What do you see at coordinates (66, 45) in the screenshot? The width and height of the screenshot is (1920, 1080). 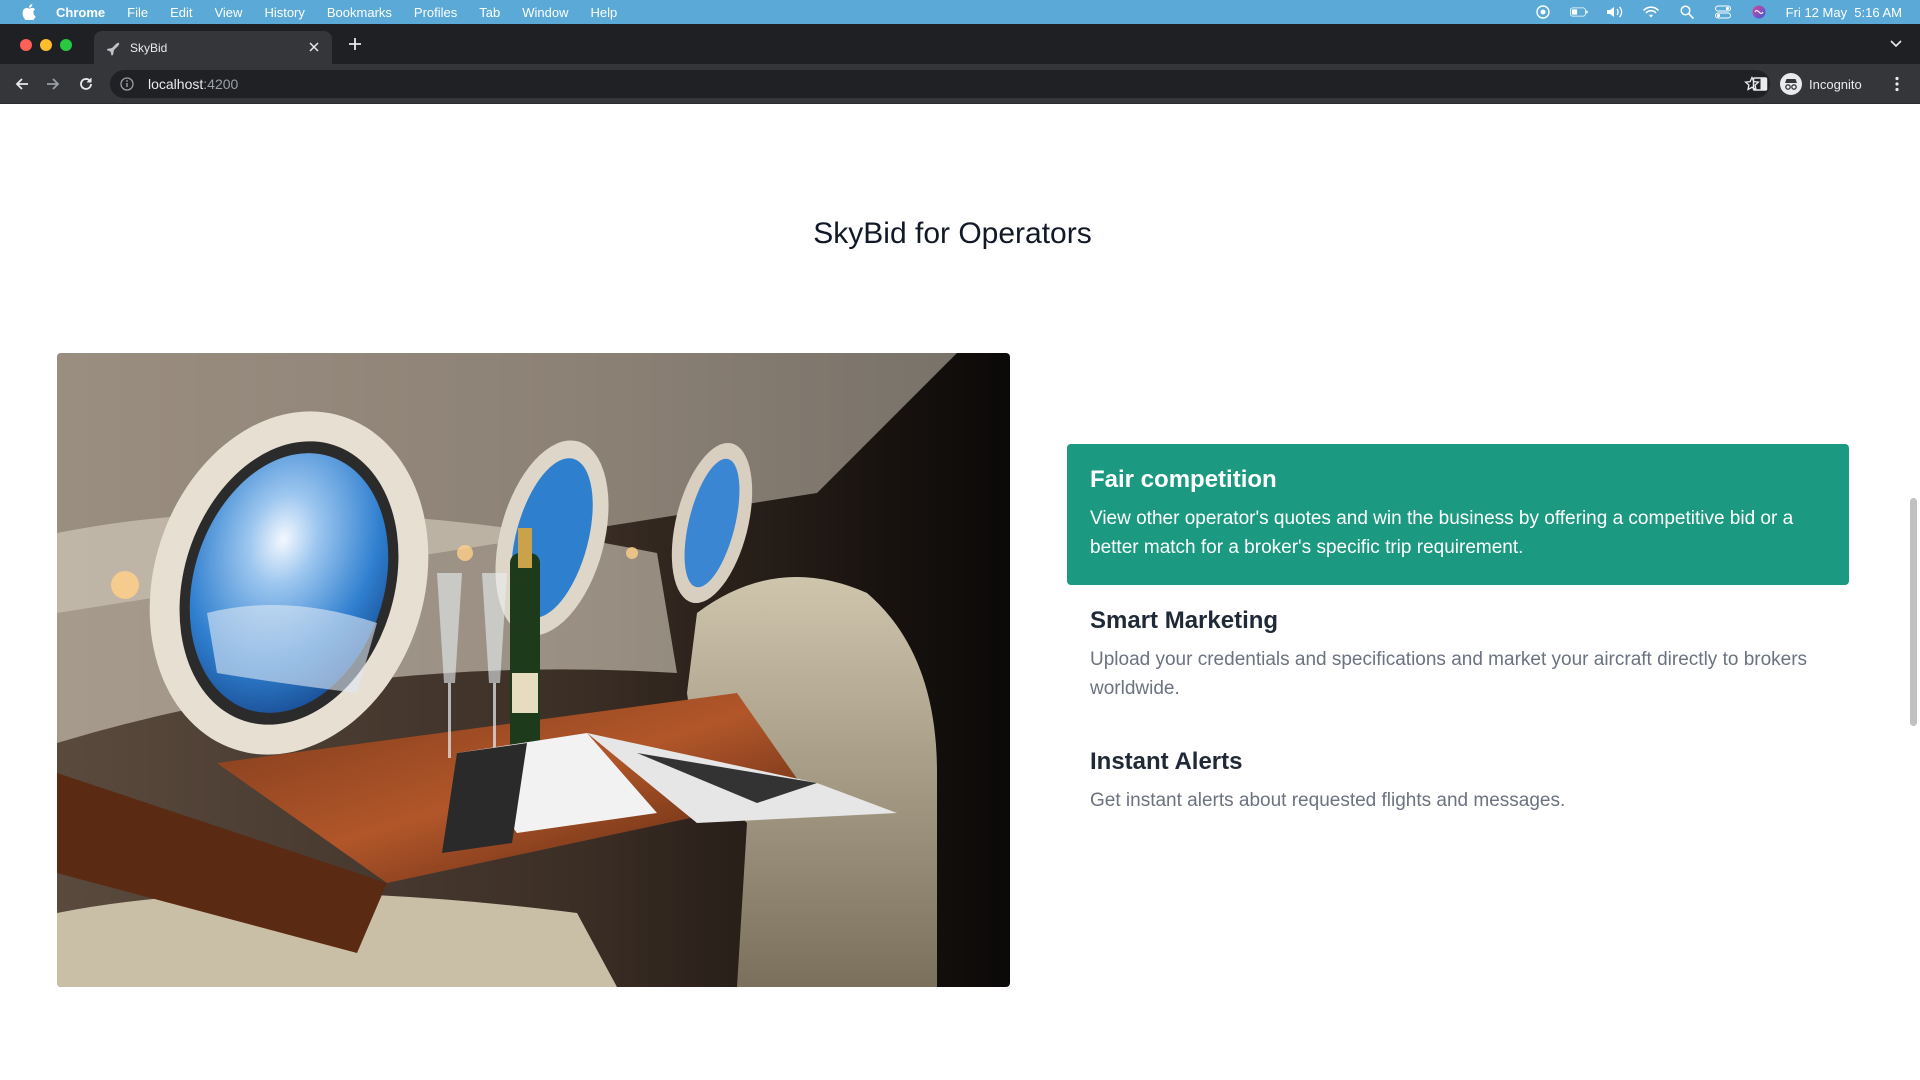 I see `window-zoom-button` at bounding box center [66, 45].